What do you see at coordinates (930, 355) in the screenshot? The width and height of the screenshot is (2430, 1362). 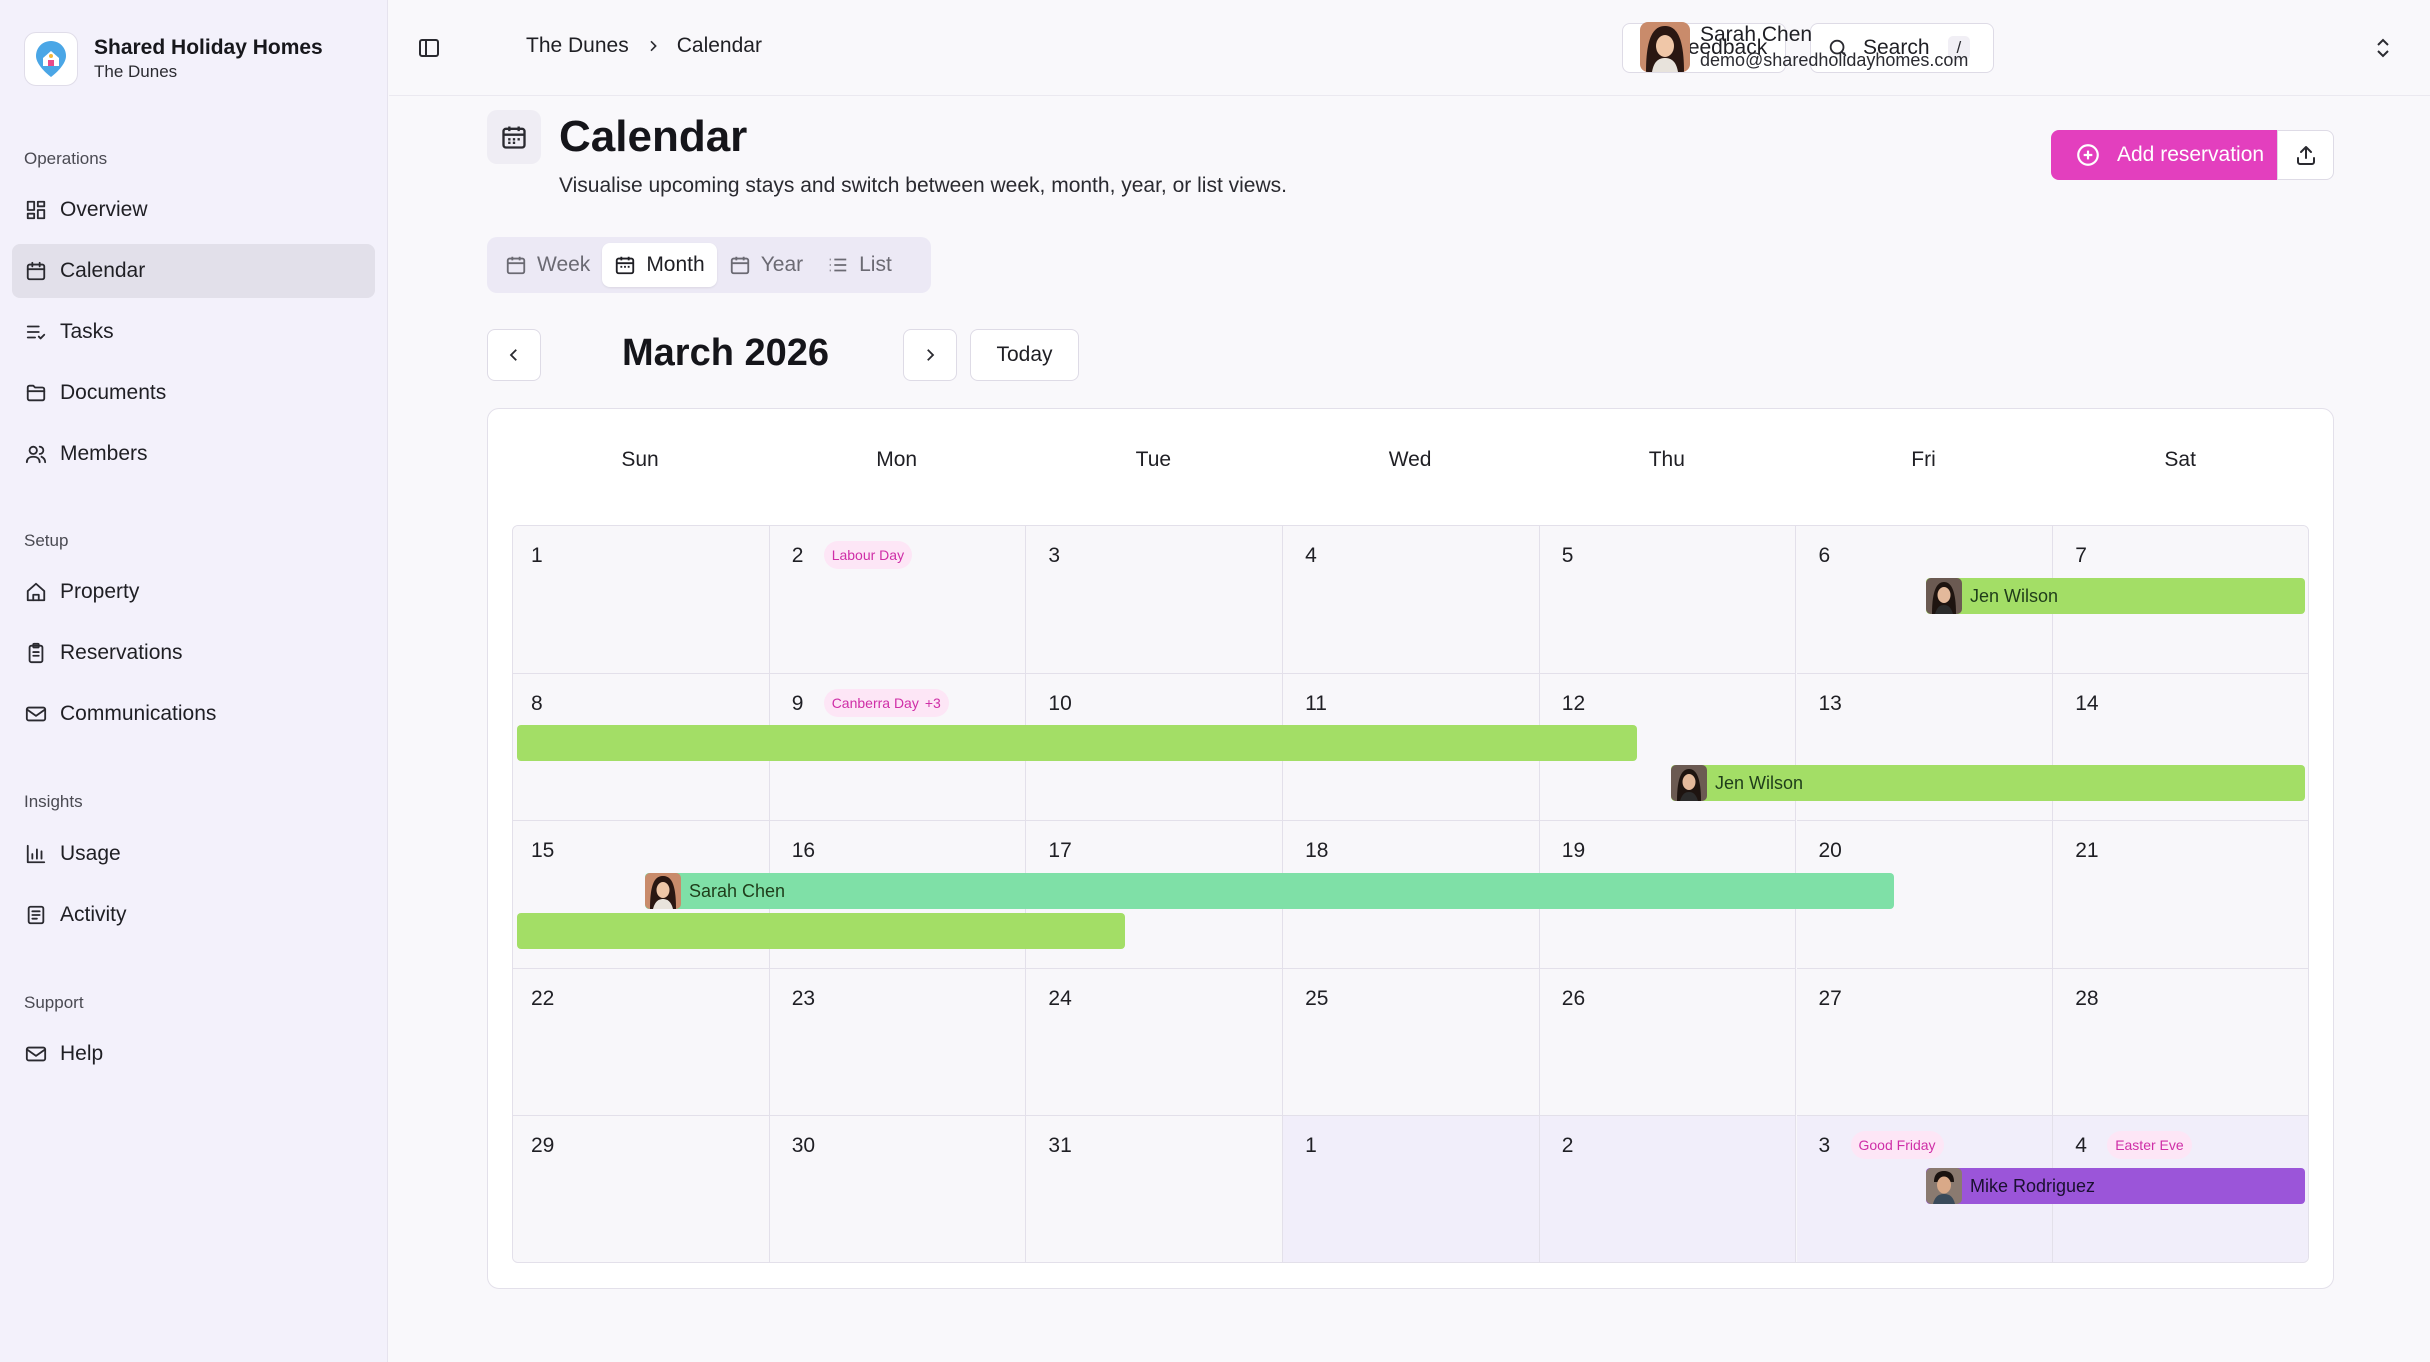 I see `next-month-button` at bounding box center [930, 355].